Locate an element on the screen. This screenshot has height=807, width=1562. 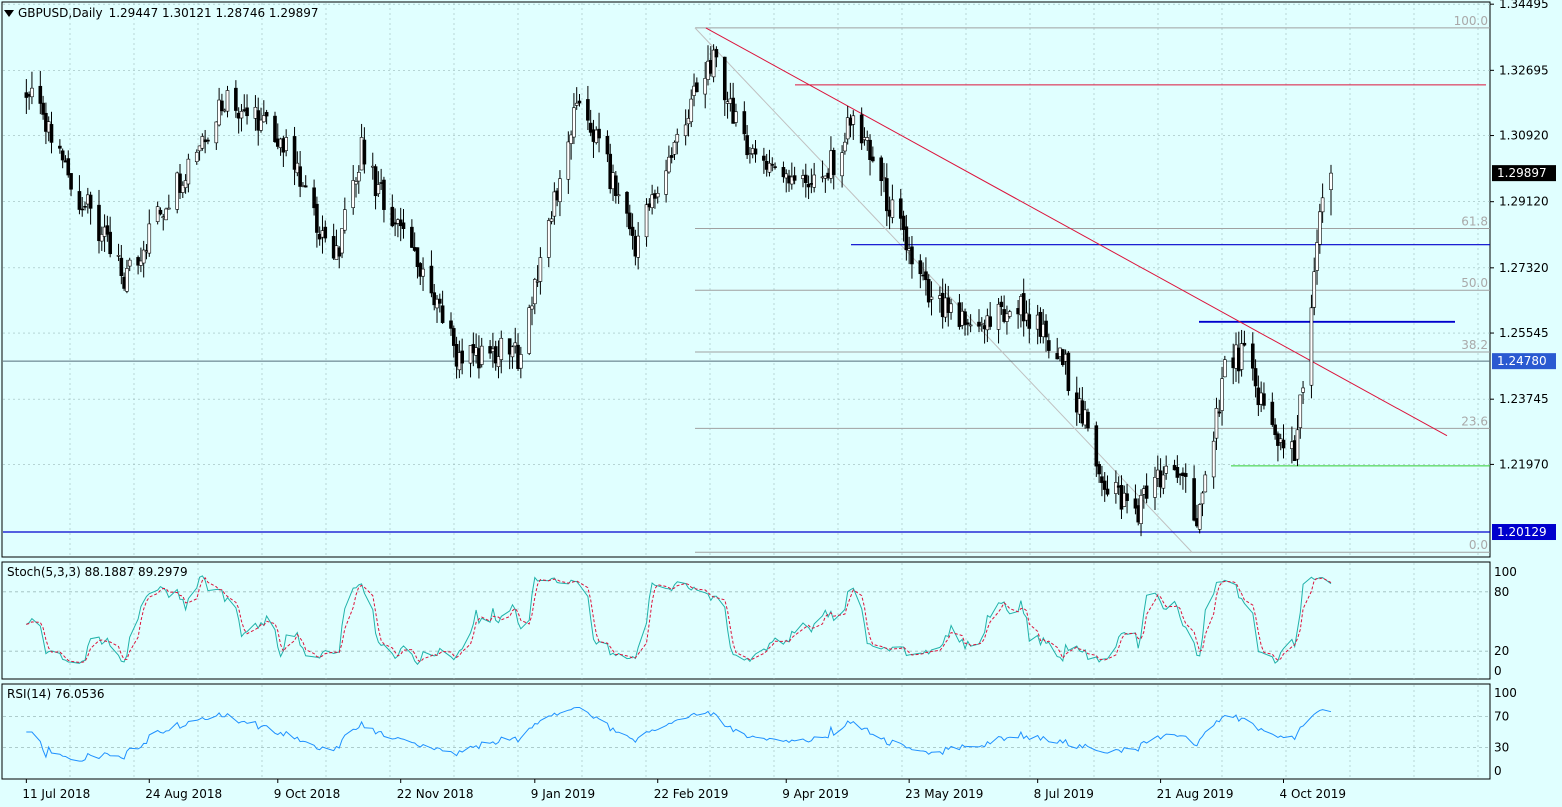
dropdown-arrow-icon is located at coordinates (9, 13).